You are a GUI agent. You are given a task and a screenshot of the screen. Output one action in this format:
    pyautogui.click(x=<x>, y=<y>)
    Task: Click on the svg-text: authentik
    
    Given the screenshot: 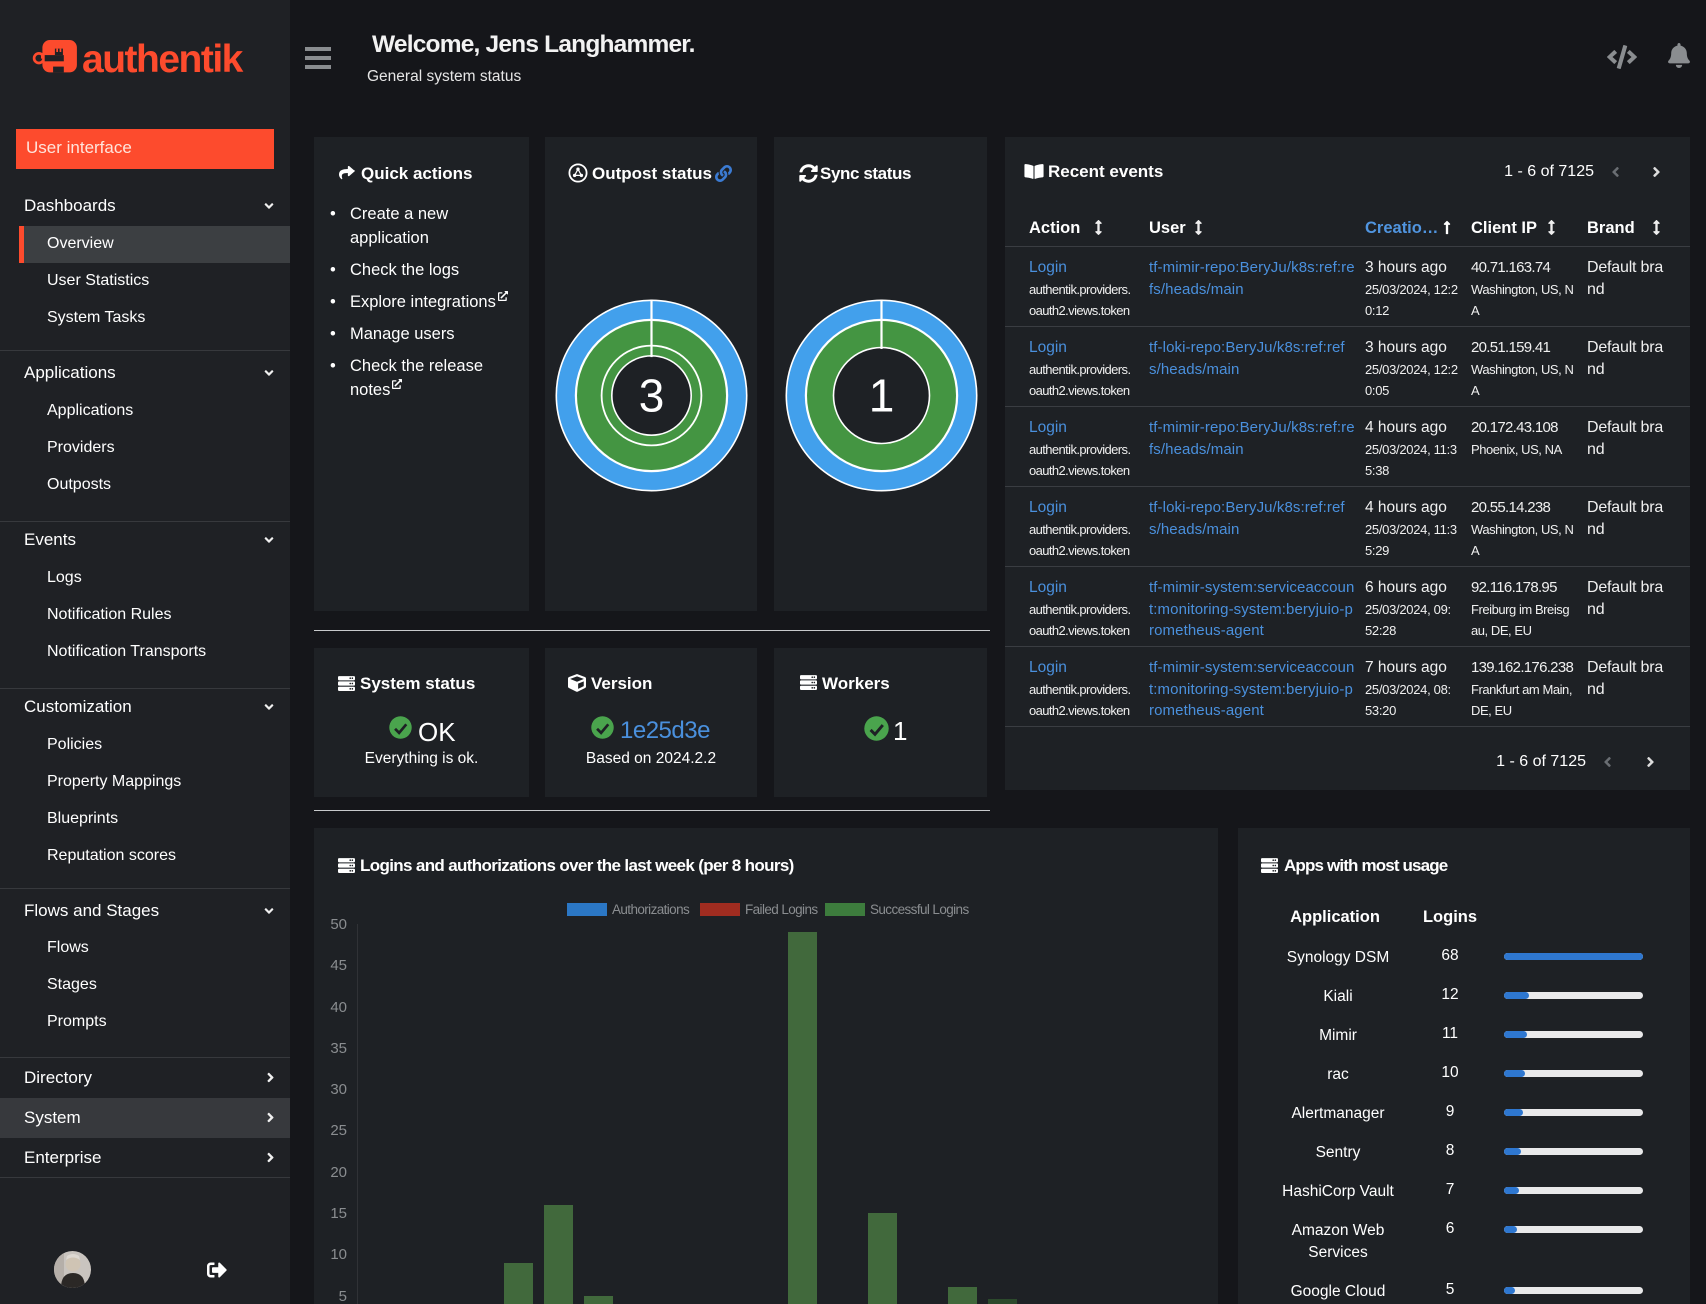 What is the action you would take?
    pyautogui.click(x=163, y=59)
    